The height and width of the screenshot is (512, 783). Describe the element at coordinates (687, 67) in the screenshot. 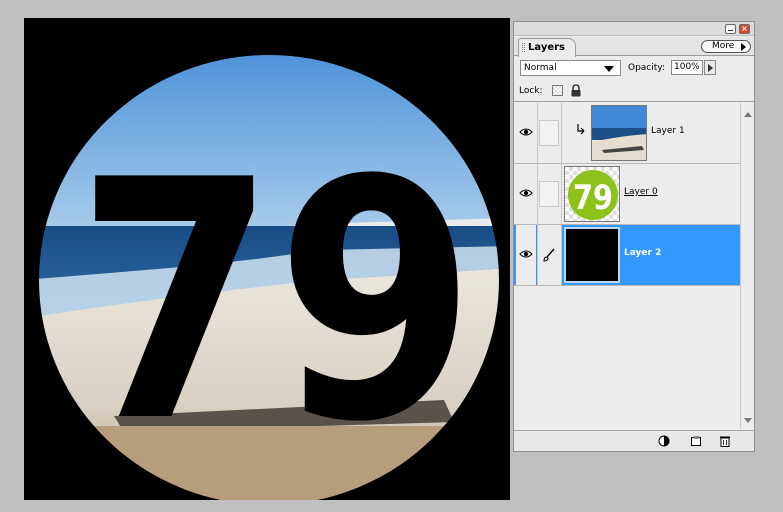

I see `opacity-input: 100%` at that location.